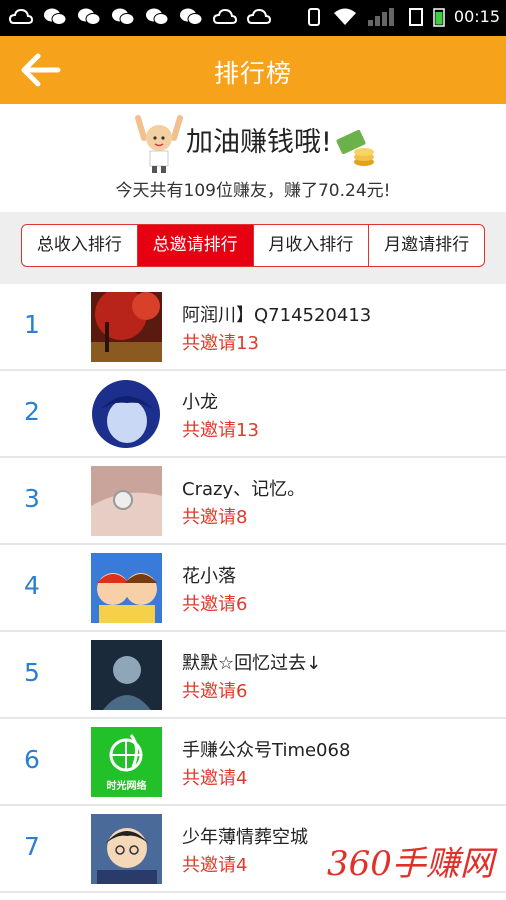 Image resolution: width=506 pixels, height=900 pixels. I want to click on cartoon-couple-avatar-icon, so click(126, 588).